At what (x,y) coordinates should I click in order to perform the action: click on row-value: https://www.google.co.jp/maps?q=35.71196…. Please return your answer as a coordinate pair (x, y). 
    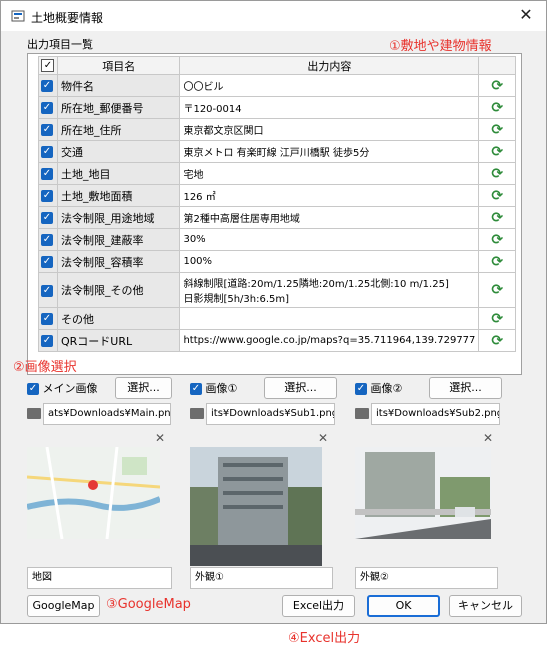
    Looking at the image, I should click on (329, 340).